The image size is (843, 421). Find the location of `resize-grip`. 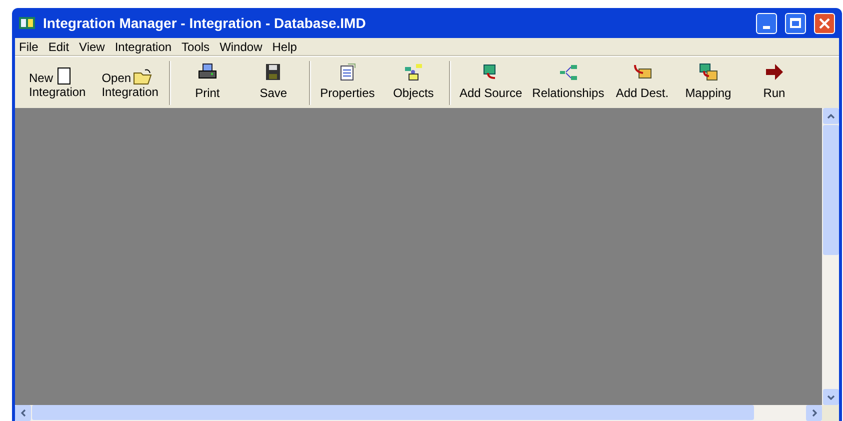

resize-grip is located at coordinates (830, 413).